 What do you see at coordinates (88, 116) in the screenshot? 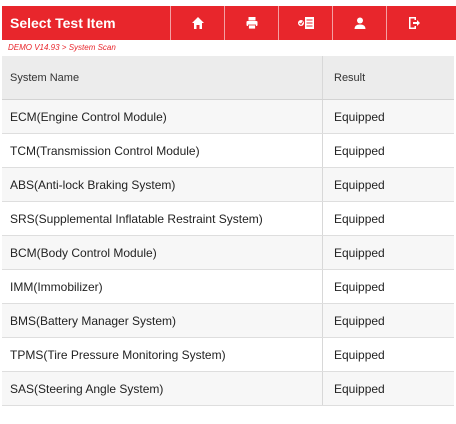
I see `system-name-cell: ECM(Engine Control Module)` at bounding box center [88, 116].